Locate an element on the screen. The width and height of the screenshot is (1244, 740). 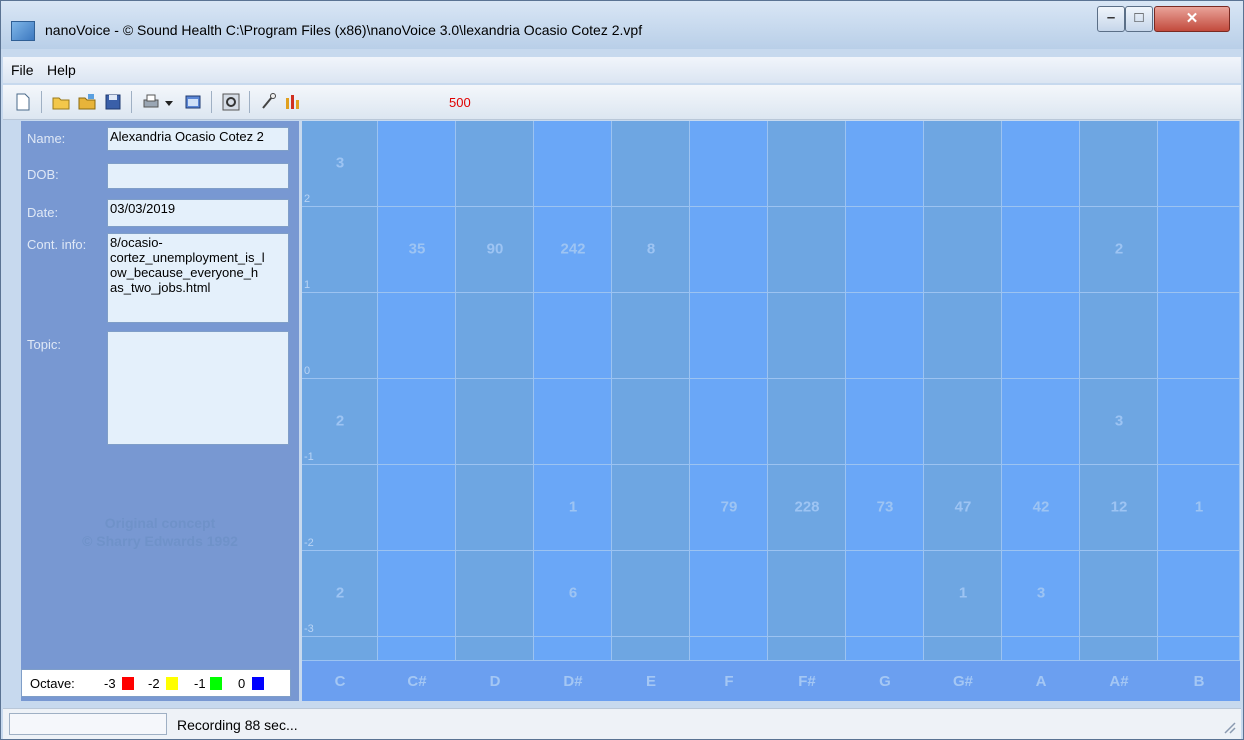
note-label: E is located at coordinates (651, 681).